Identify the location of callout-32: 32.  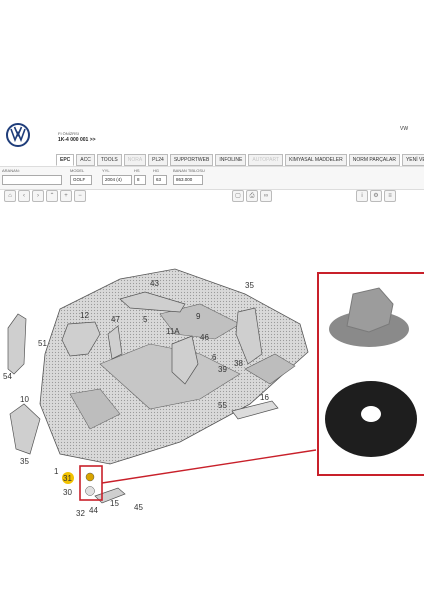
(80, 513).